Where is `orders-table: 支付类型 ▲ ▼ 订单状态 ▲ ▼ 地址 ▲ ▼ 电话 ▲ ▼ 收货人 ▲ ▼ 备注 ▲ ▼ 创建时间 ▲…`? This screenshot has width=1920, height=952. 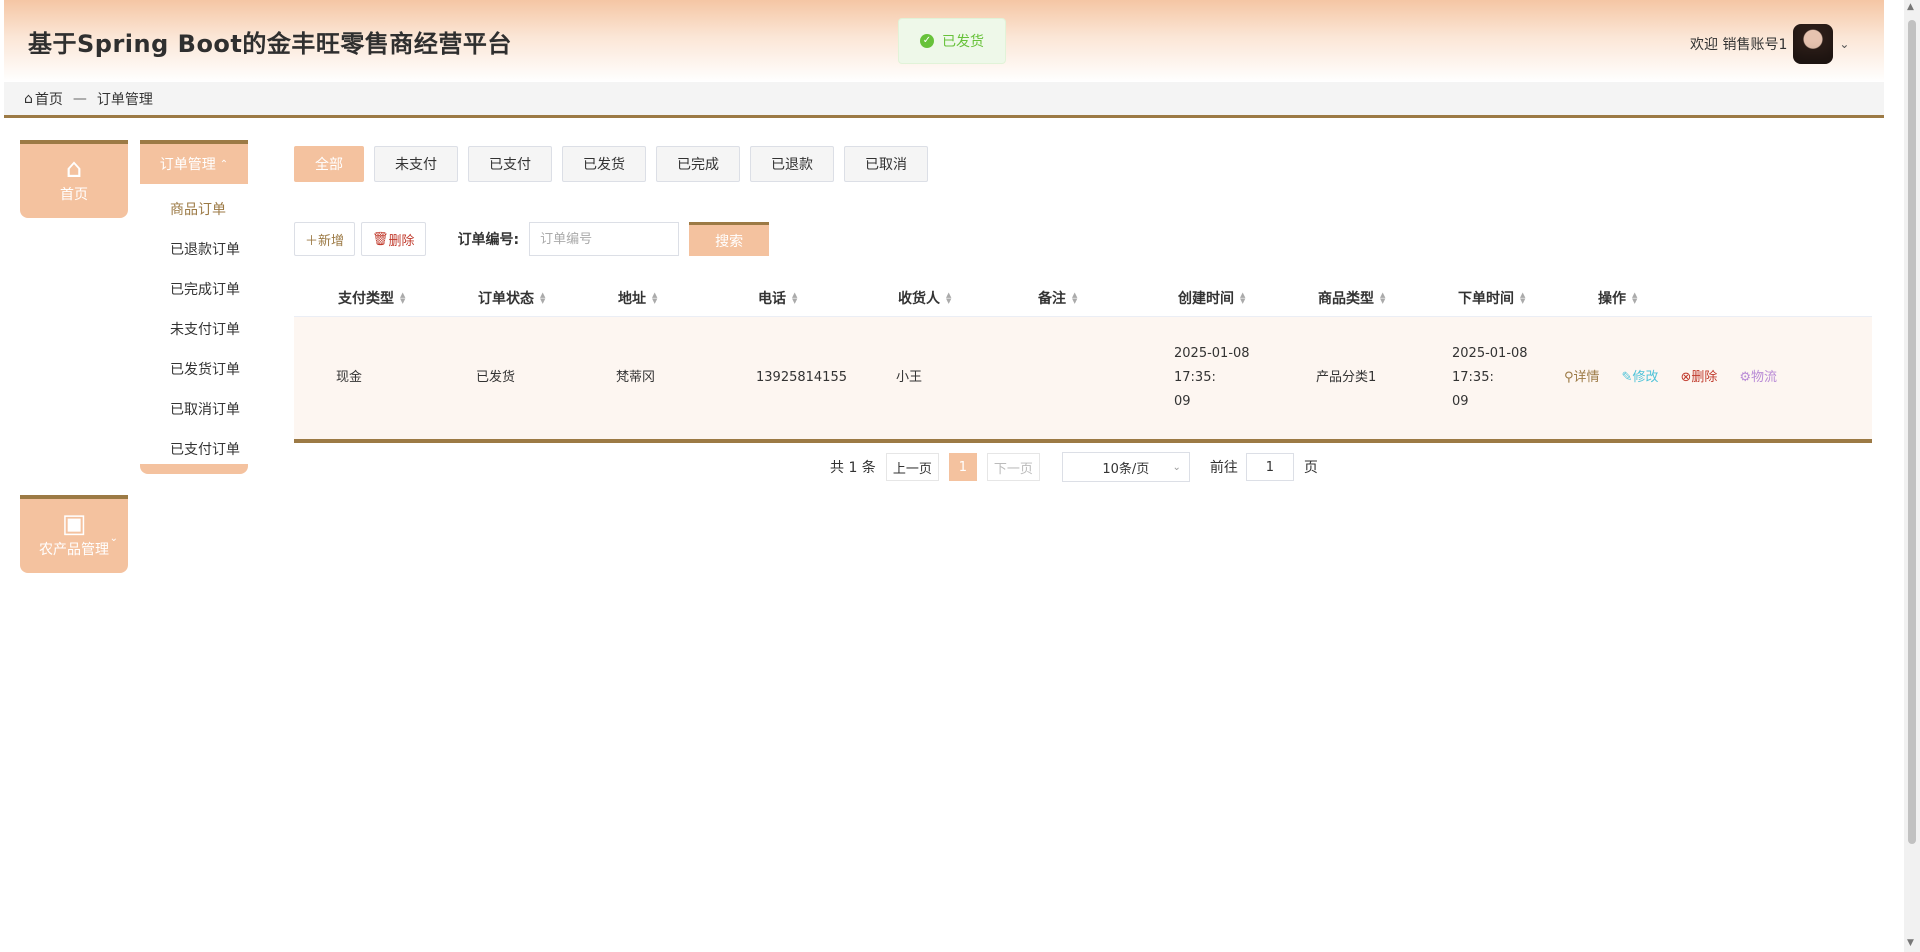 orders-table: 支付类型 ▲ ▼ 订单状态 ▲ ▼ 地址 ▲ ▼ 电话 ▲ ▼ 收货人 ▲ ▼ 备注 ▲ ▼ 创建时间 ▲… is located at coordinates (1083, 361).